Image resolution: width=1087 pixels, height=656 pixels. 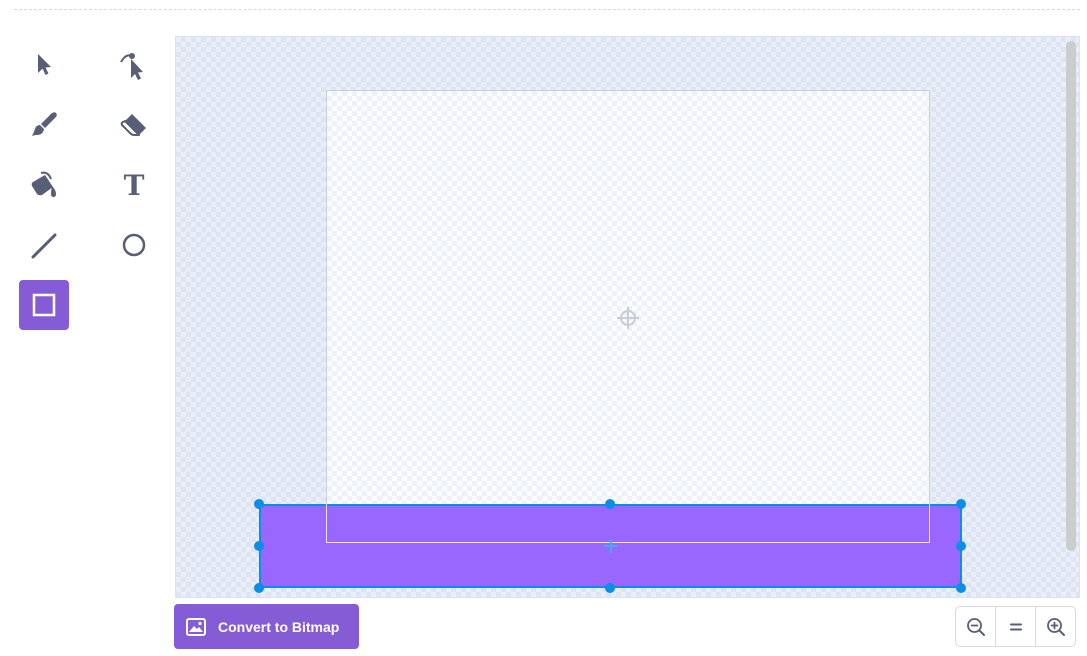 I want to click on resize-handle-top, so click(x=610, y=504).